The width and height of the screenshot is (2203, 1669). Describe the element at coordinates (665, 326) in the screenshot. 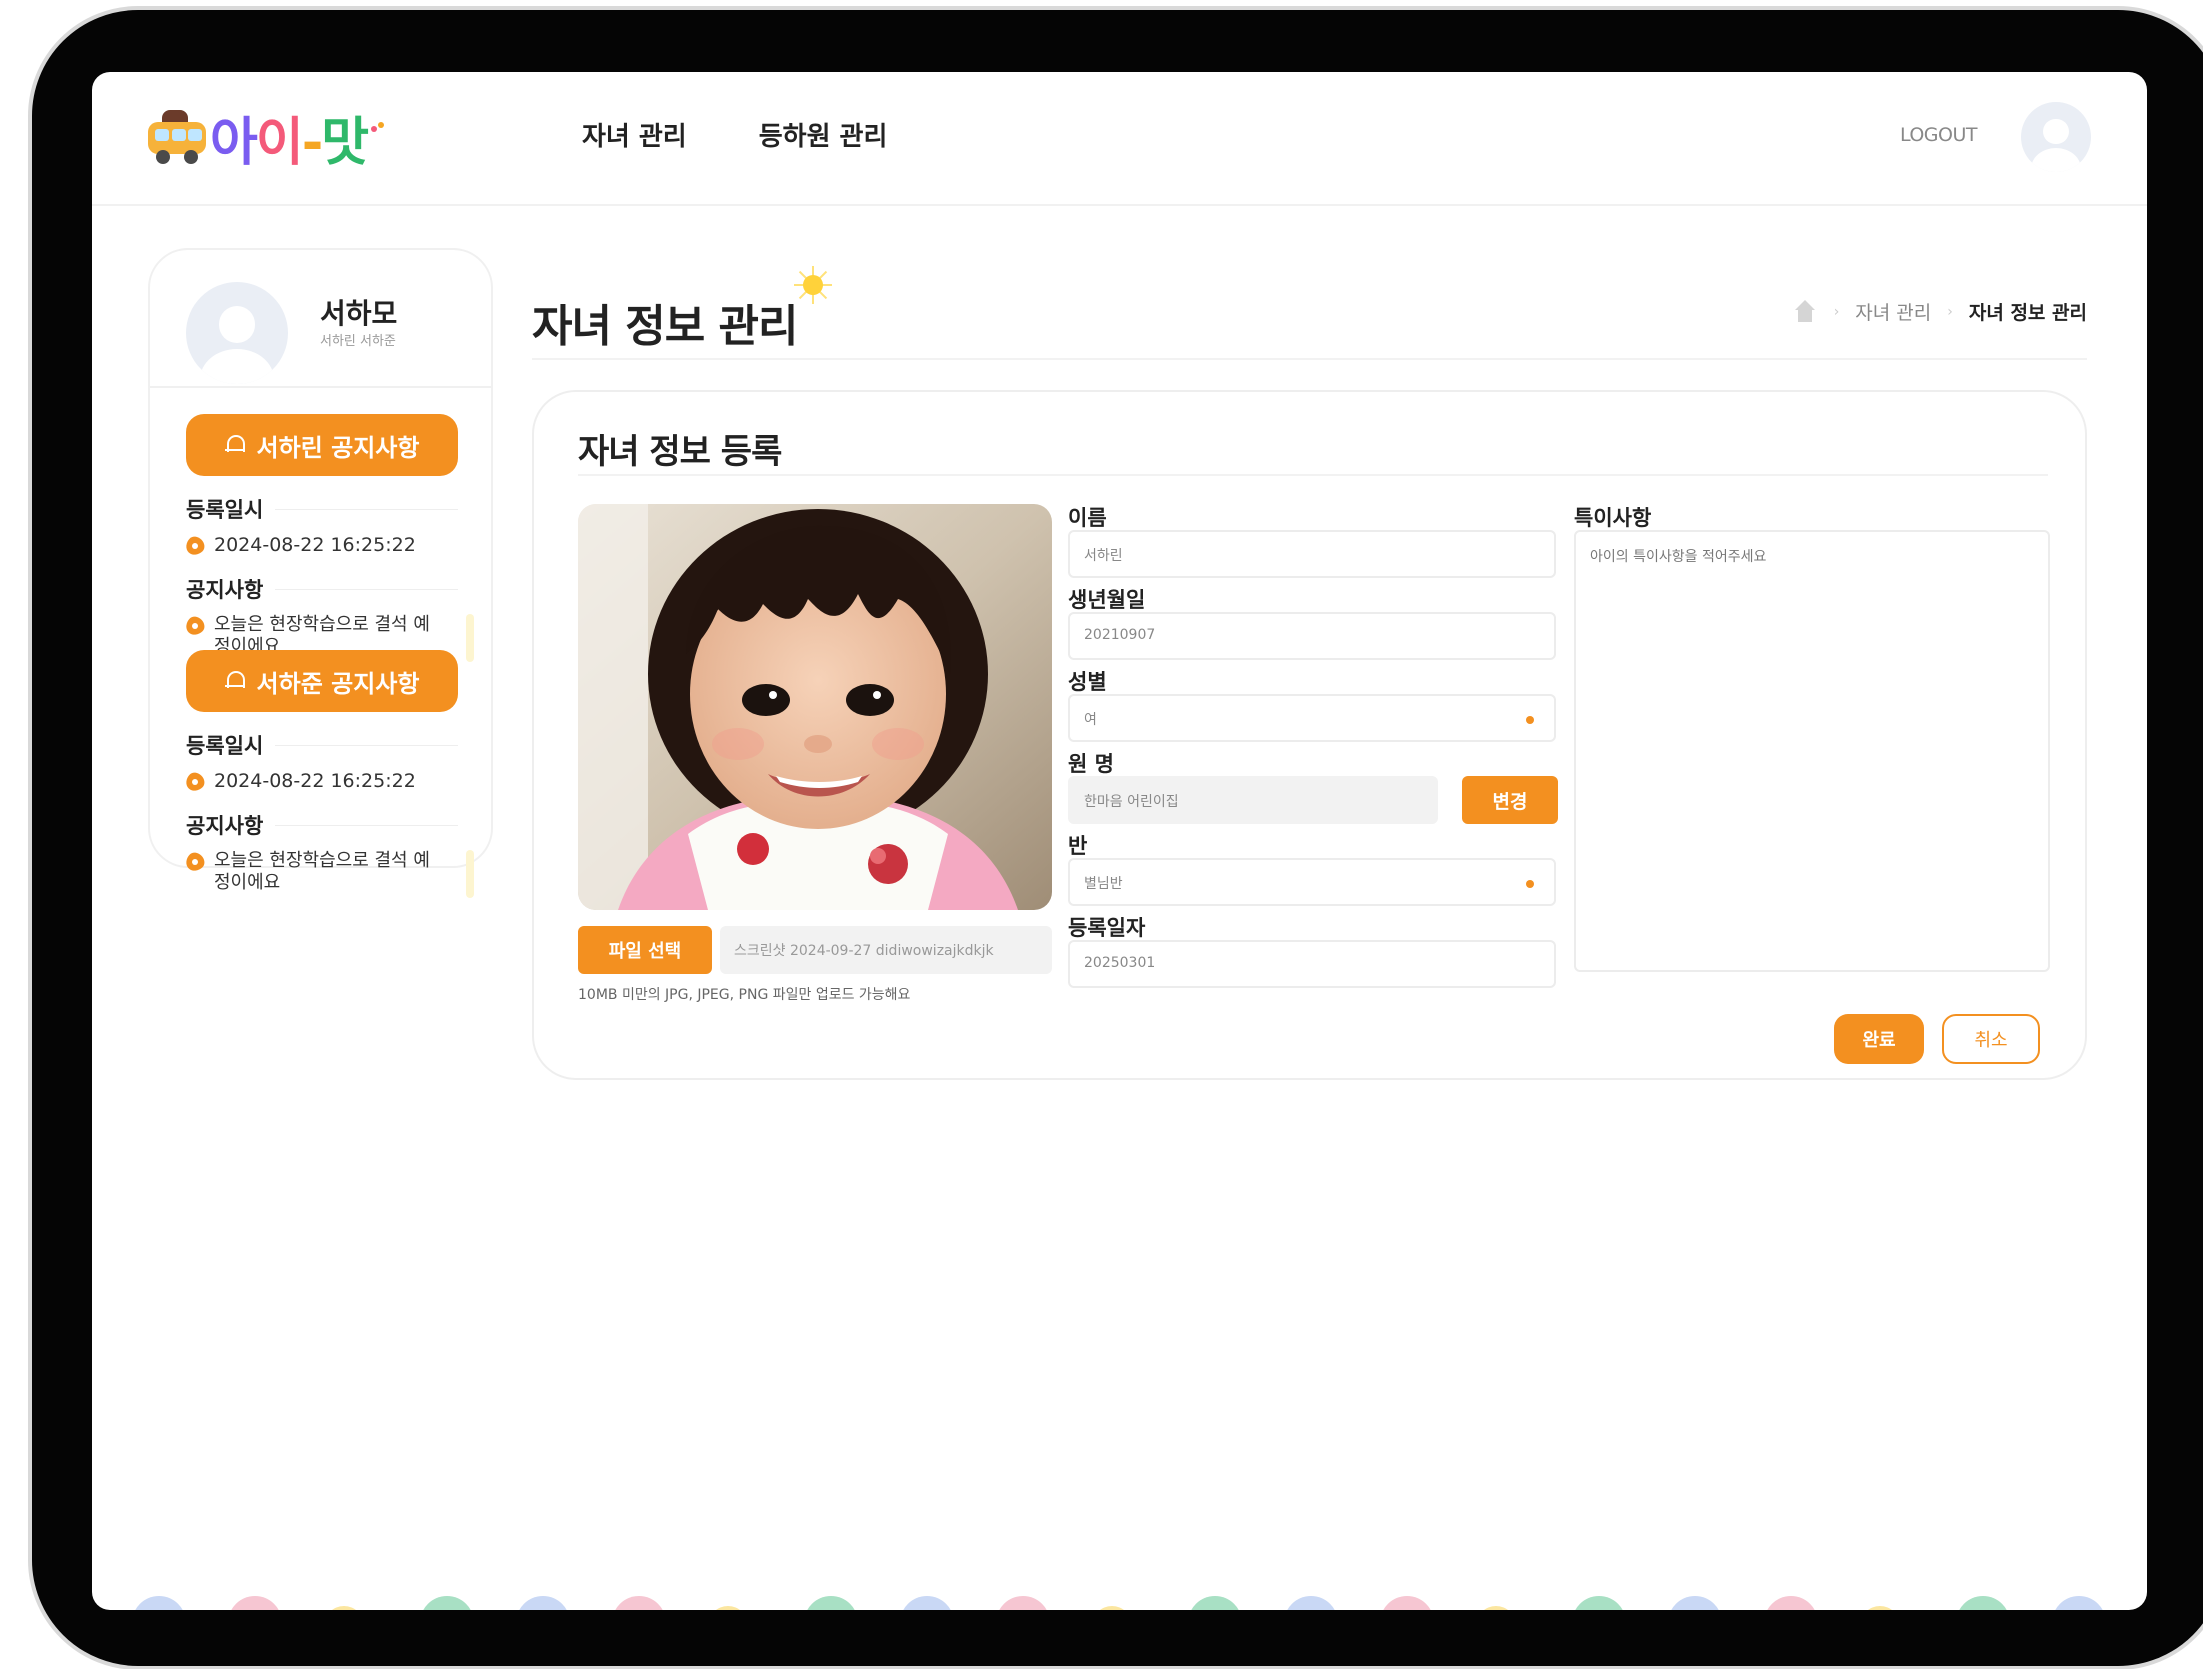

I see `page-title: 자녀 정보 관리` at that location.